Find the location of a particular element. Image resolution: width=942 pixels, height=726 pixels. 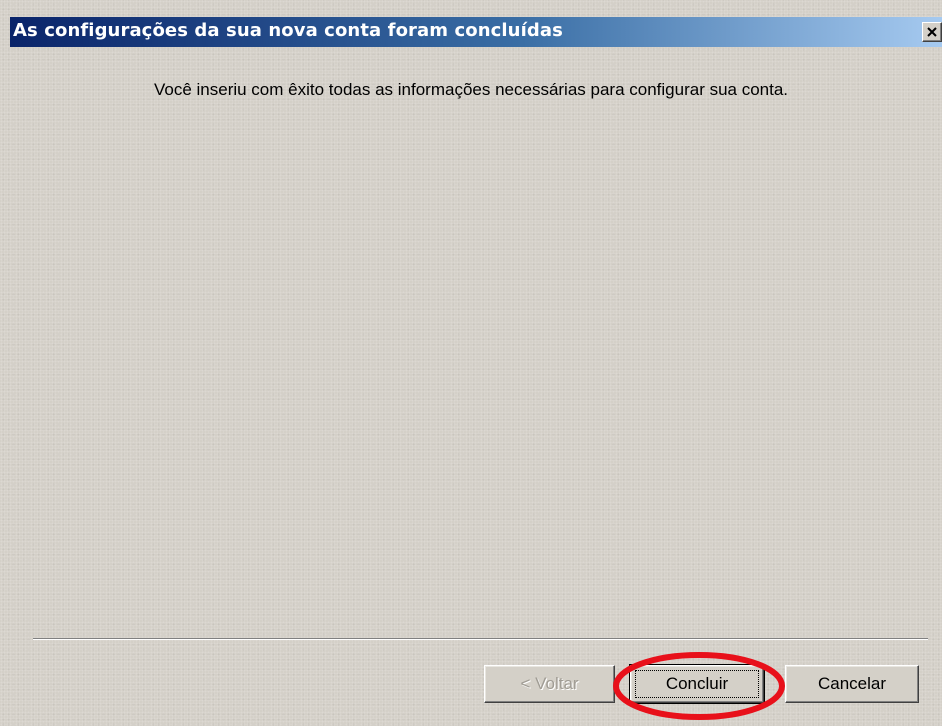

cancel-button: Cancelar is located at coordinates (852, 684).